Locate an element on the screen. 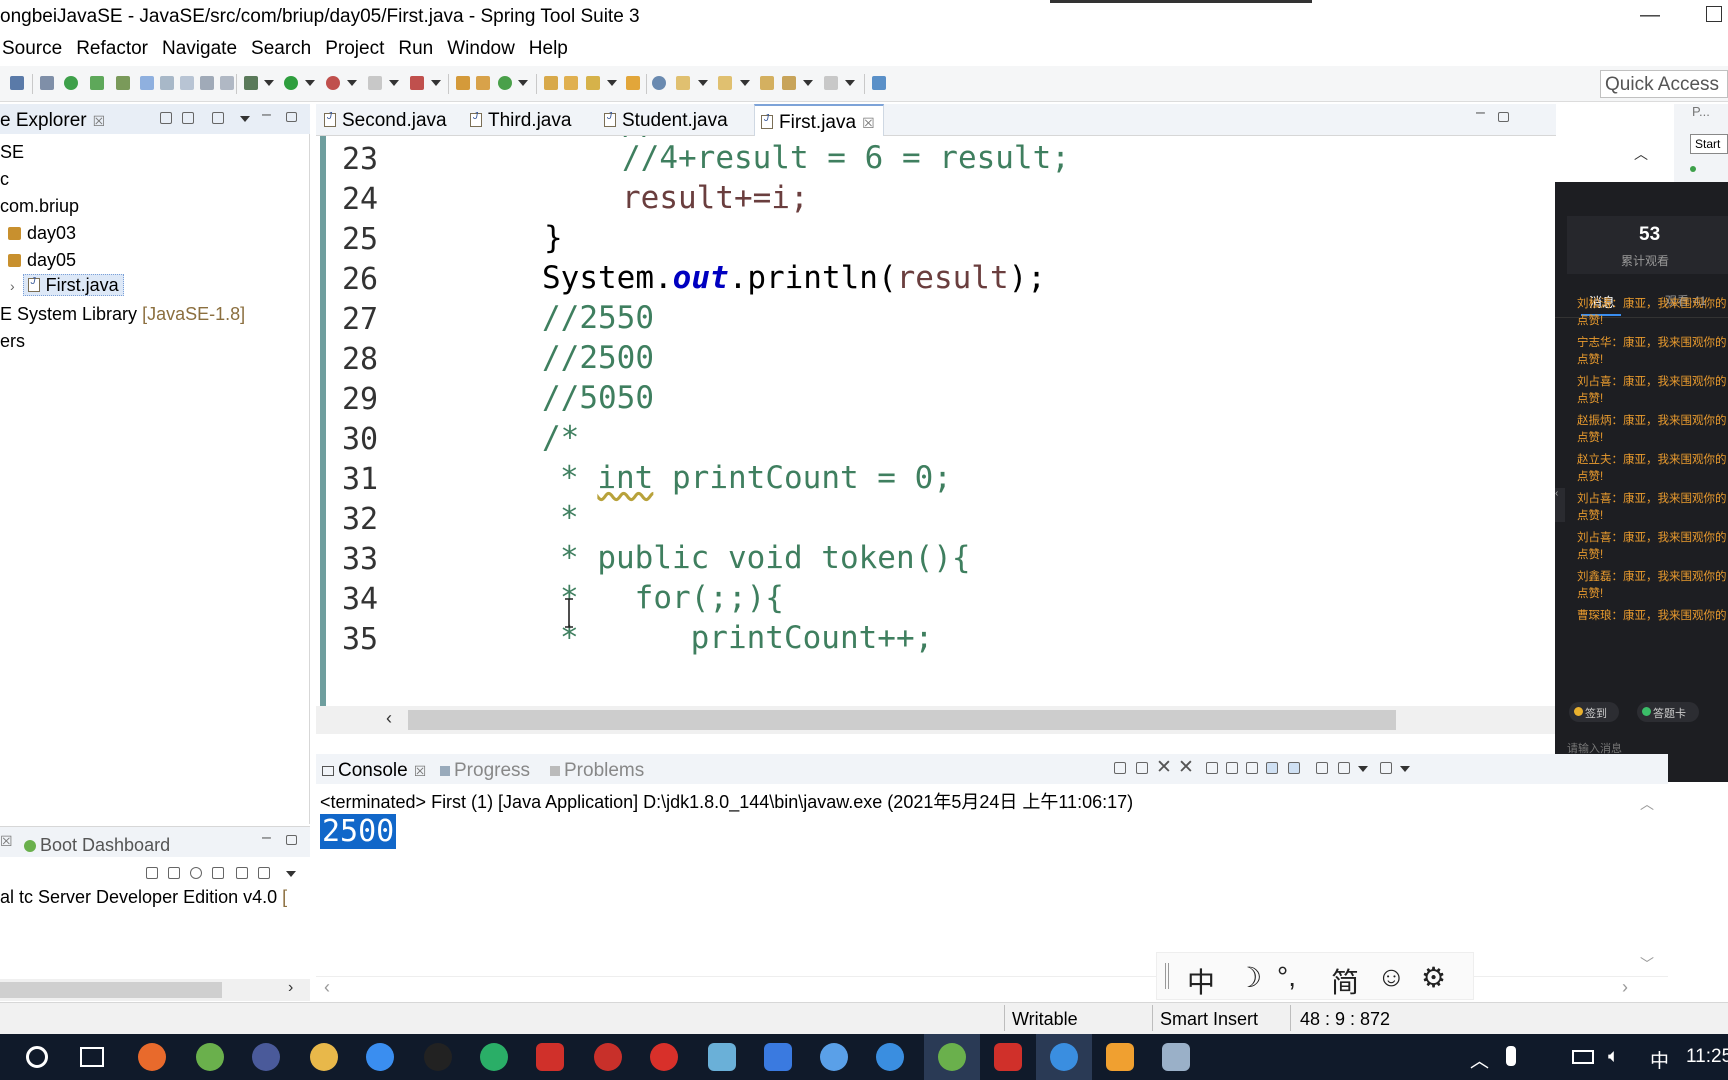 This screenshot has width=1728, height=1080. new-class-dropdown-icon is located at coordinates (523, 83).